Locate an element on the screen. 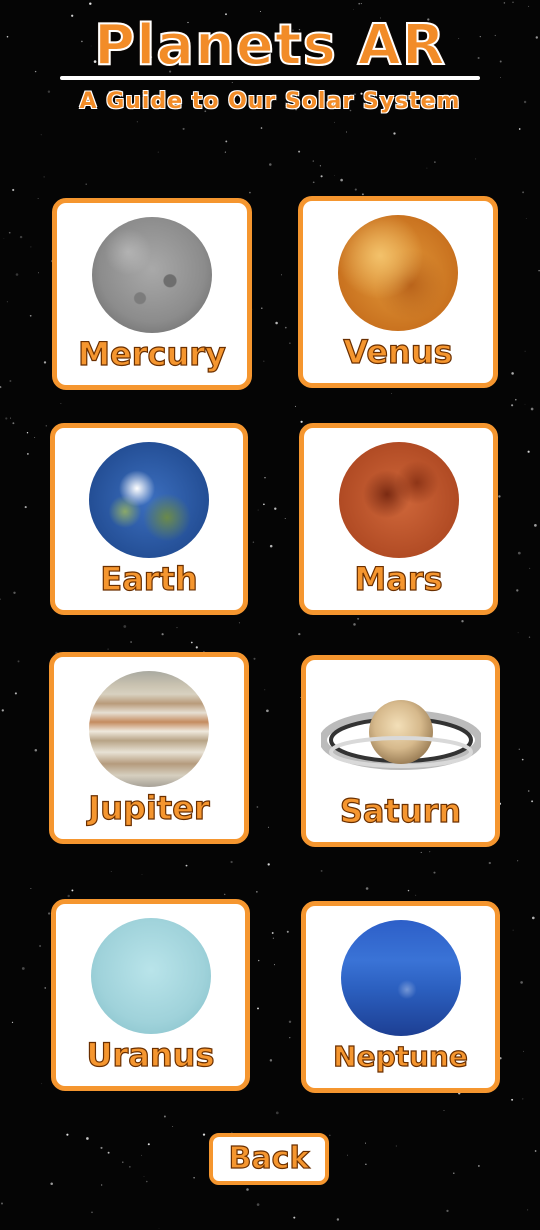 This screenshot has width=540, height=1230. venus-image is located at coordinates (398, 273).